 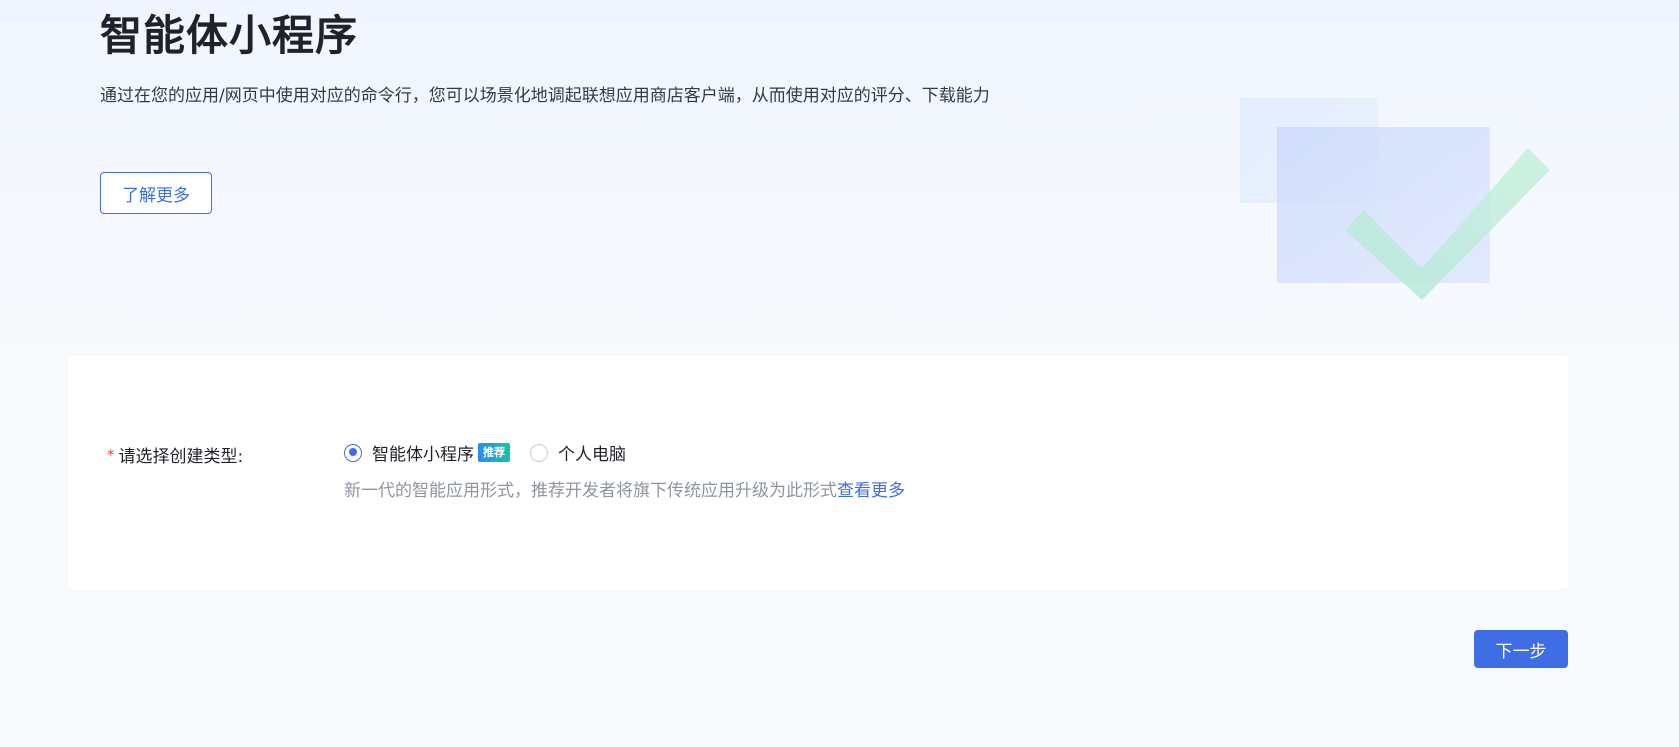 What do you see at coordinates (539, 452) in the screenshot?
I see `radio-unchecked-icon` at bounding box center [539, 452].